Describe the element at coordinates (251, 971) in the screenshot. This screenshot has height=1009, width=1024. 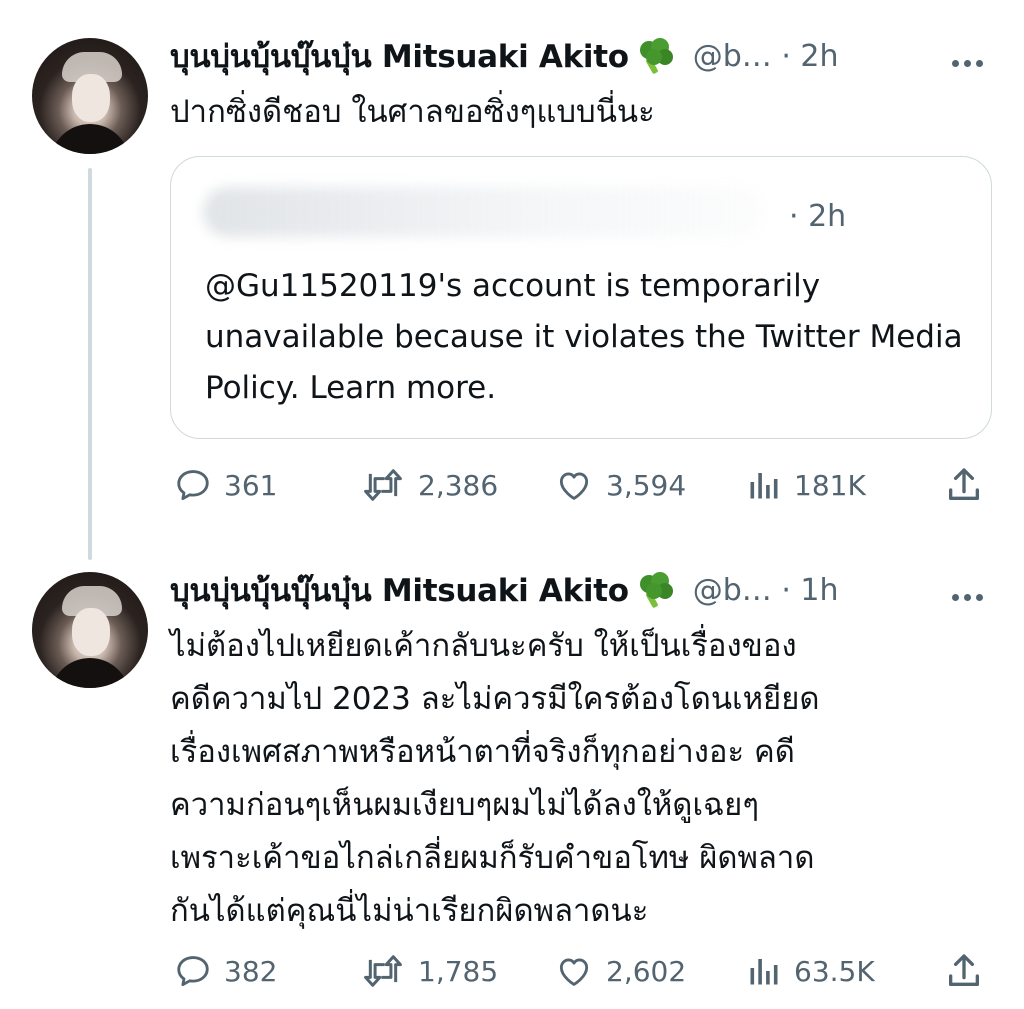
I see `reply-count: 382` at that location.